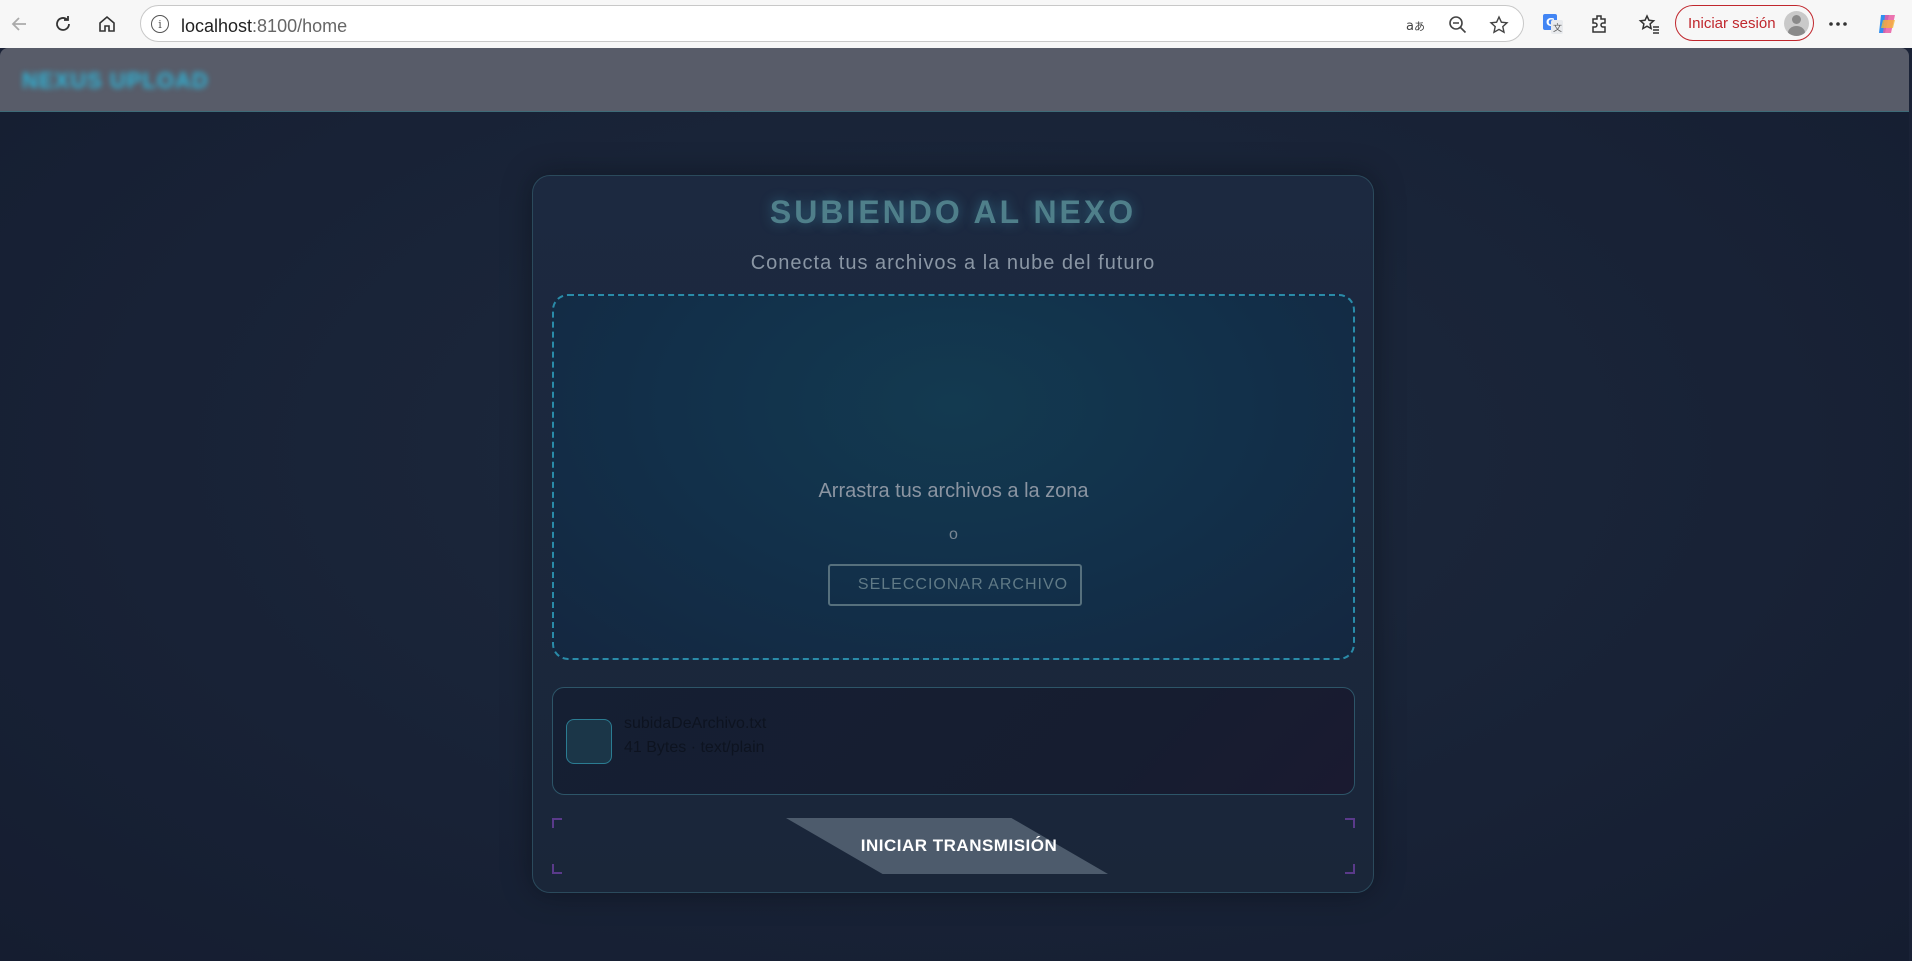  Describe the element at coordinates (1732, 23) in the screenshot. I see `signin-label: Iniciar sesión` at that location.